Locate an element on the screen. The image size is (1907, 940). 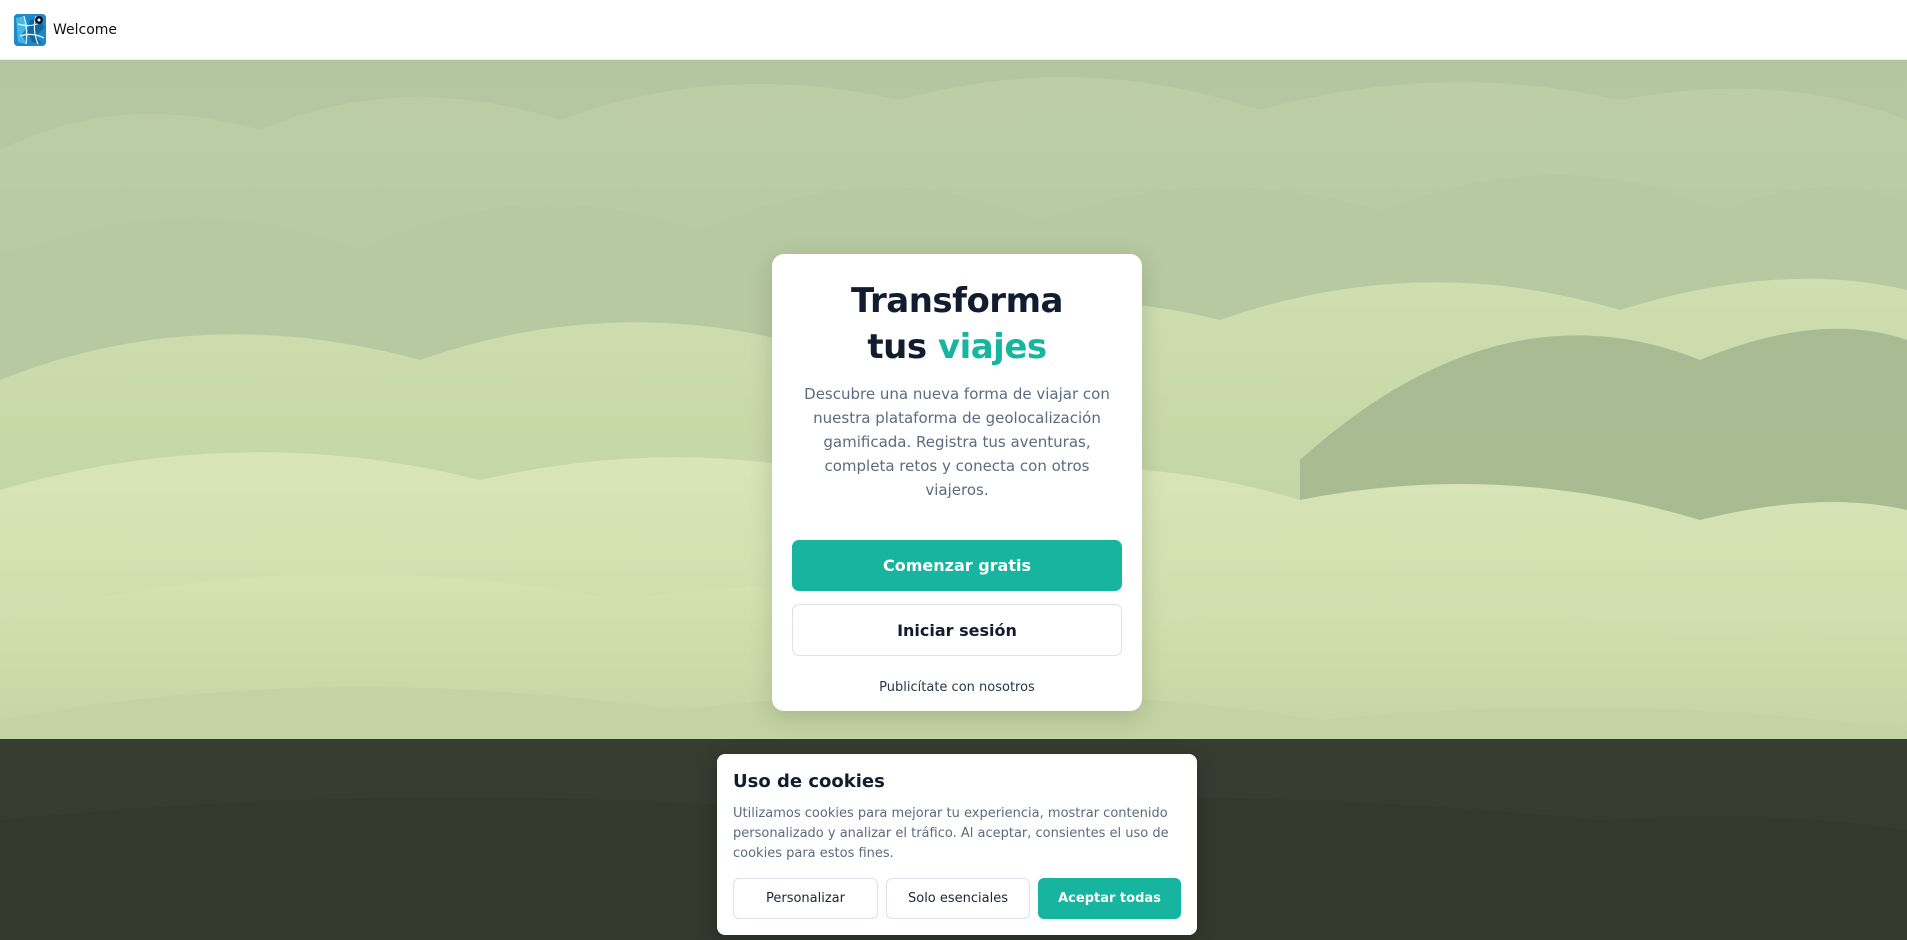
app-title: Welcome is located at coordinates (85, 29).